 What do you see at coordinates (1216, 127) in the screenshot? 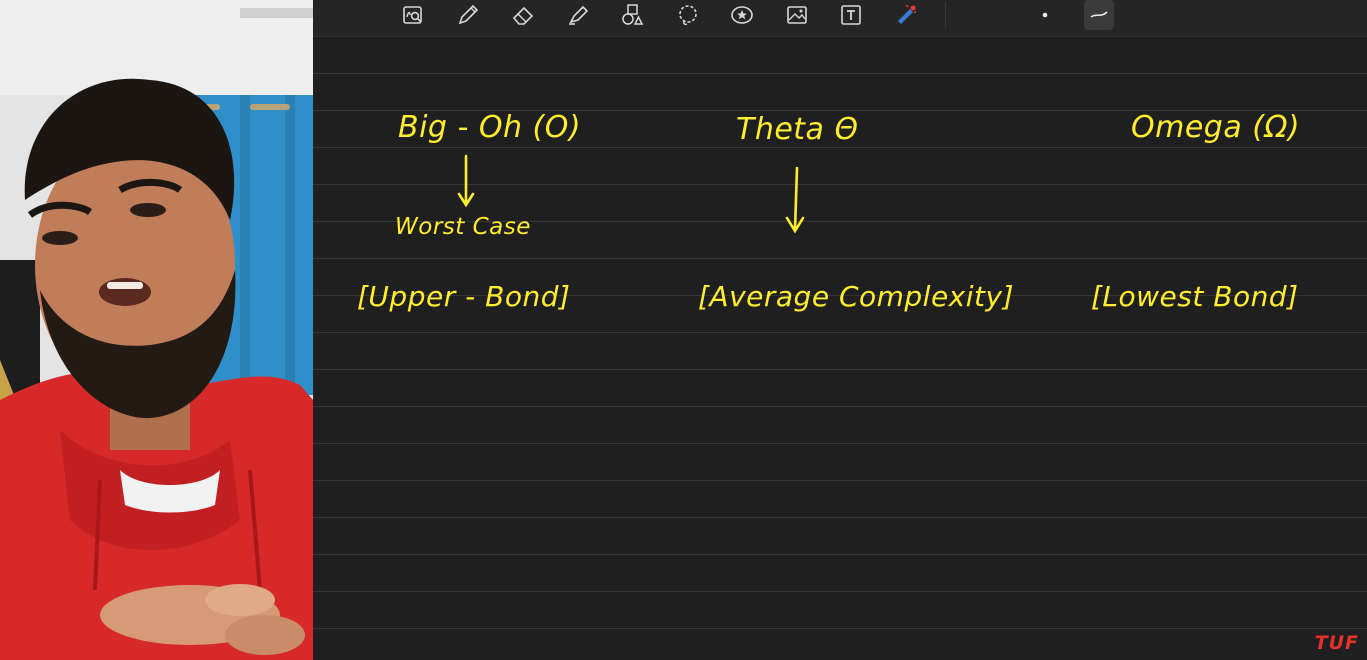
I see `omega-heading: Omega (Ω)` at bounding box center [1216, 127].